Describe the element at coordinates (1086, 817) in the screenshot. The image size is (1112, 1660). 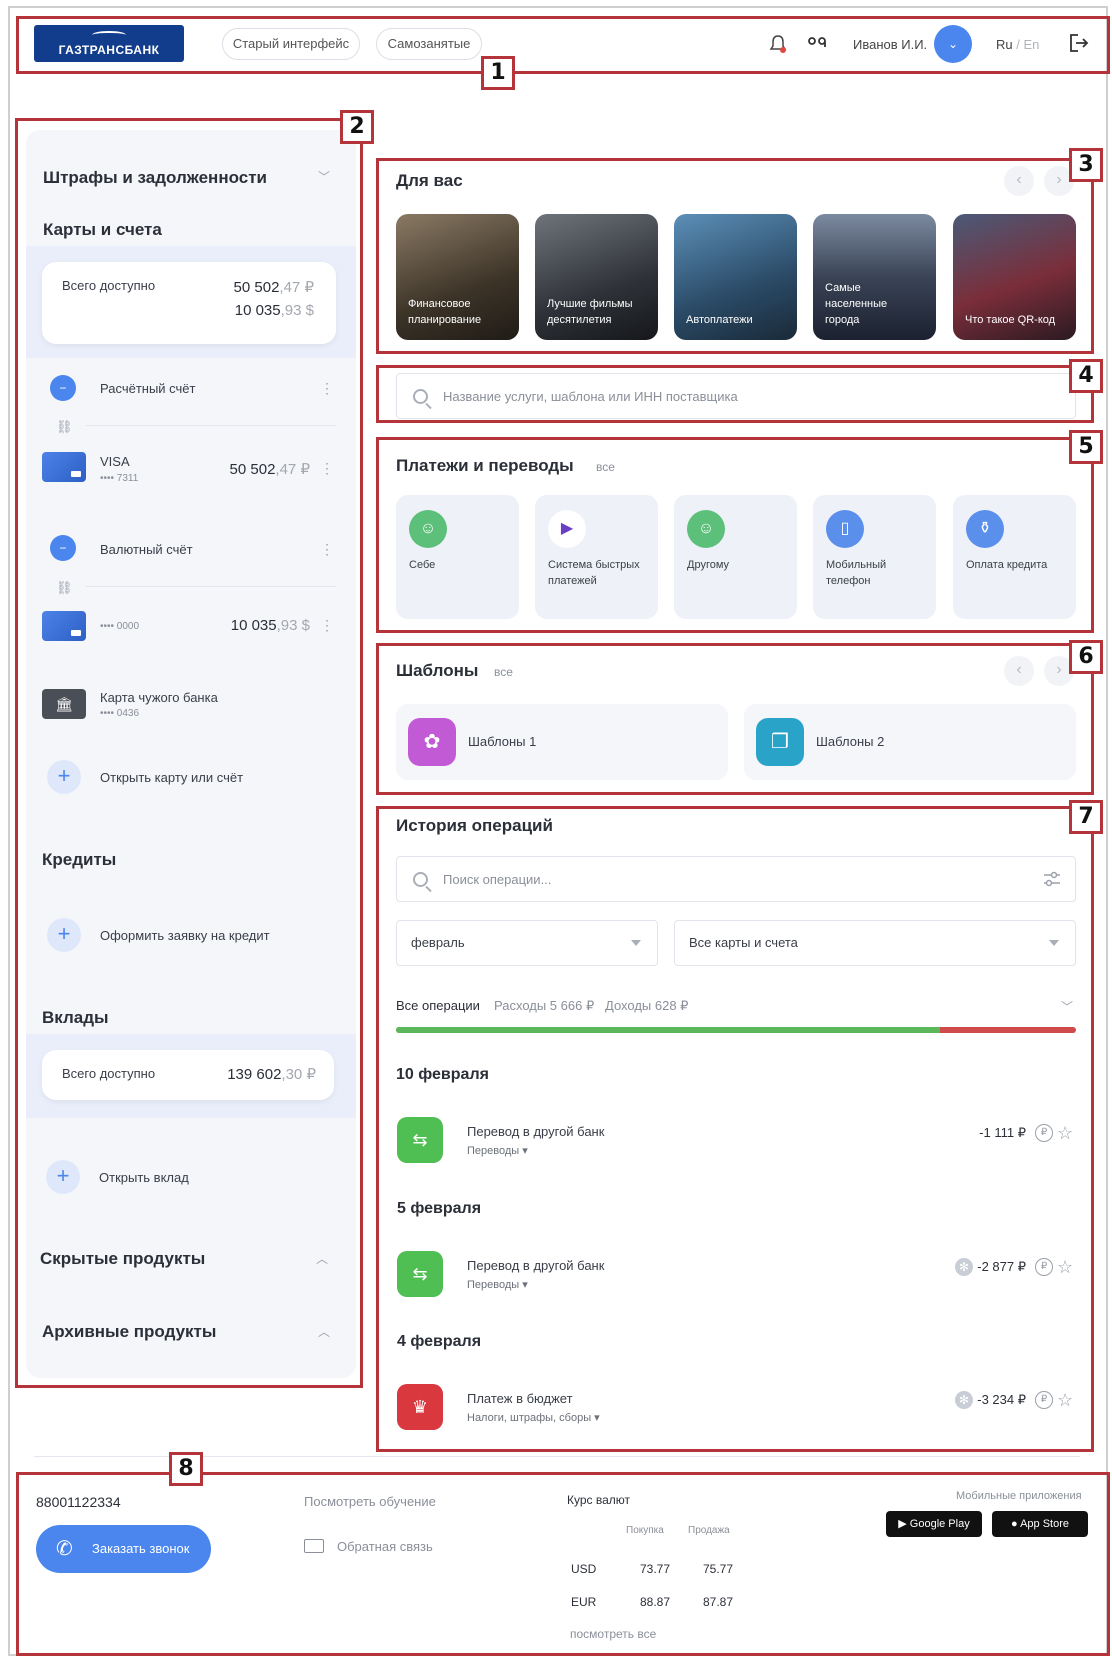
I see `annotation-marker: 7` at that location.